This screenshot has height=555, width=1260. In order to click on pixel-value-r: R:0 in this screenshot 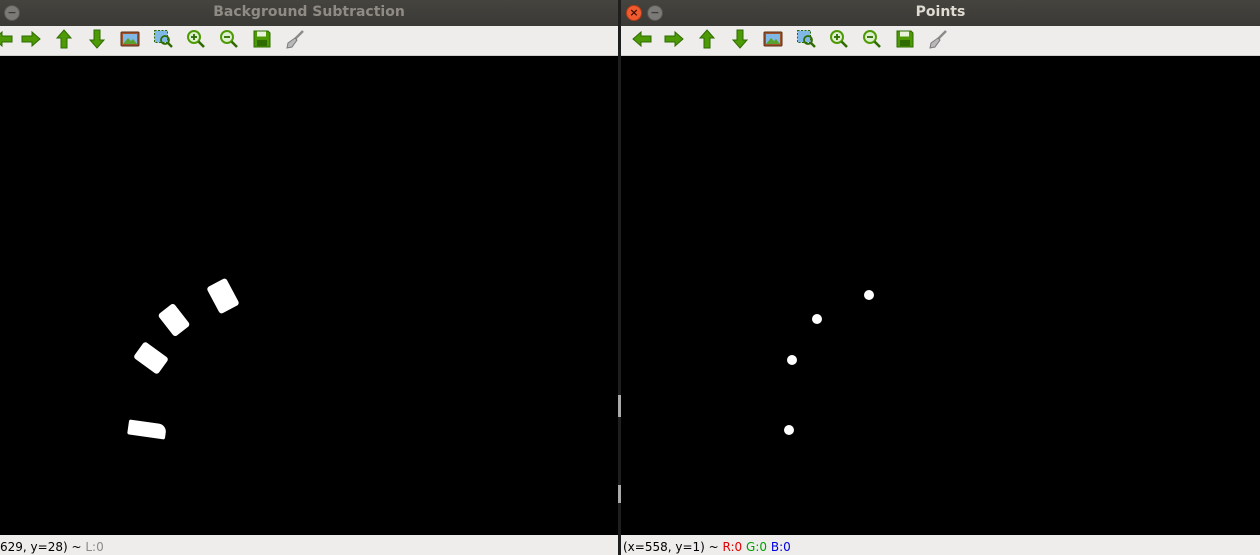, I will do `click(732, 547)`.